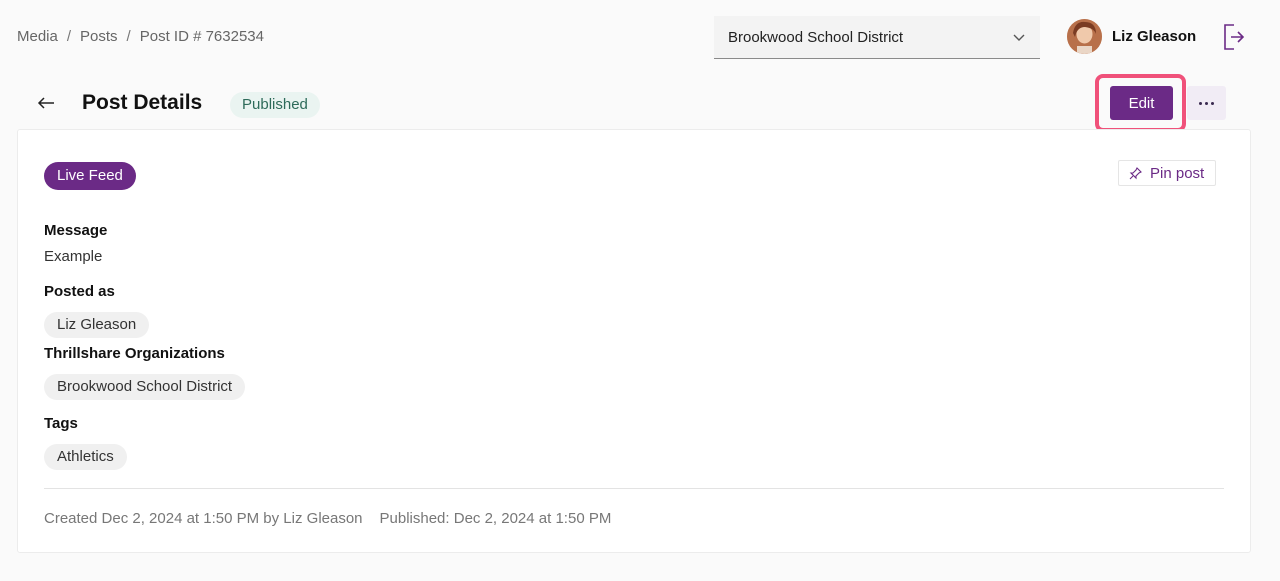 This screenshot has height=581, width=1280. What do you see at coordinates (73, 256) in the screenshot?
I see `message-value: Example` at bounding box center [73, 256].